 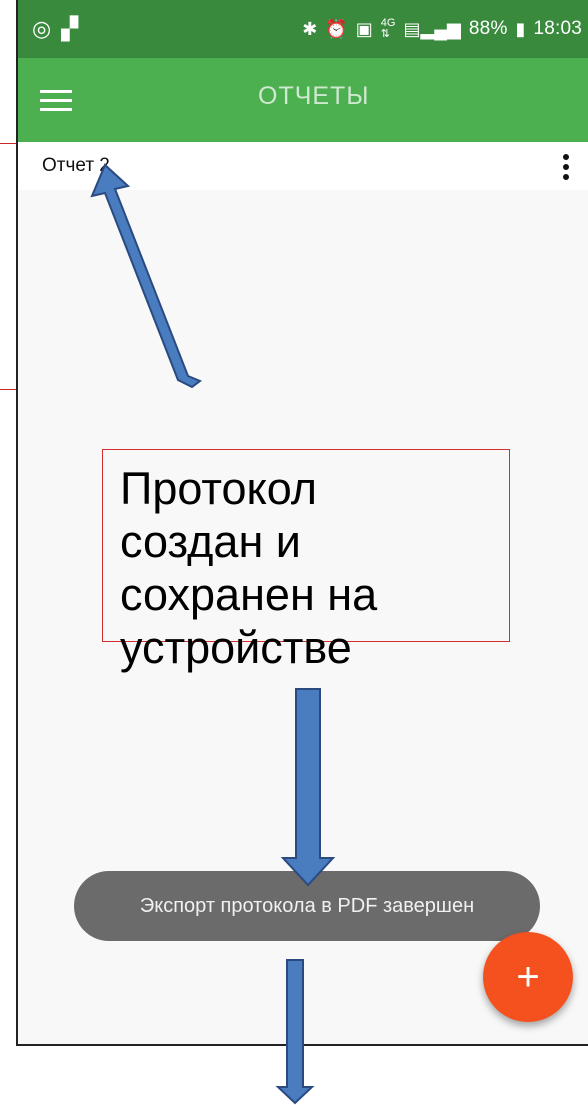 What do you see at coordinates (308, 787) in the screenshot?
I see `arrow-down-to-toast` at bounding box center [308, 787].